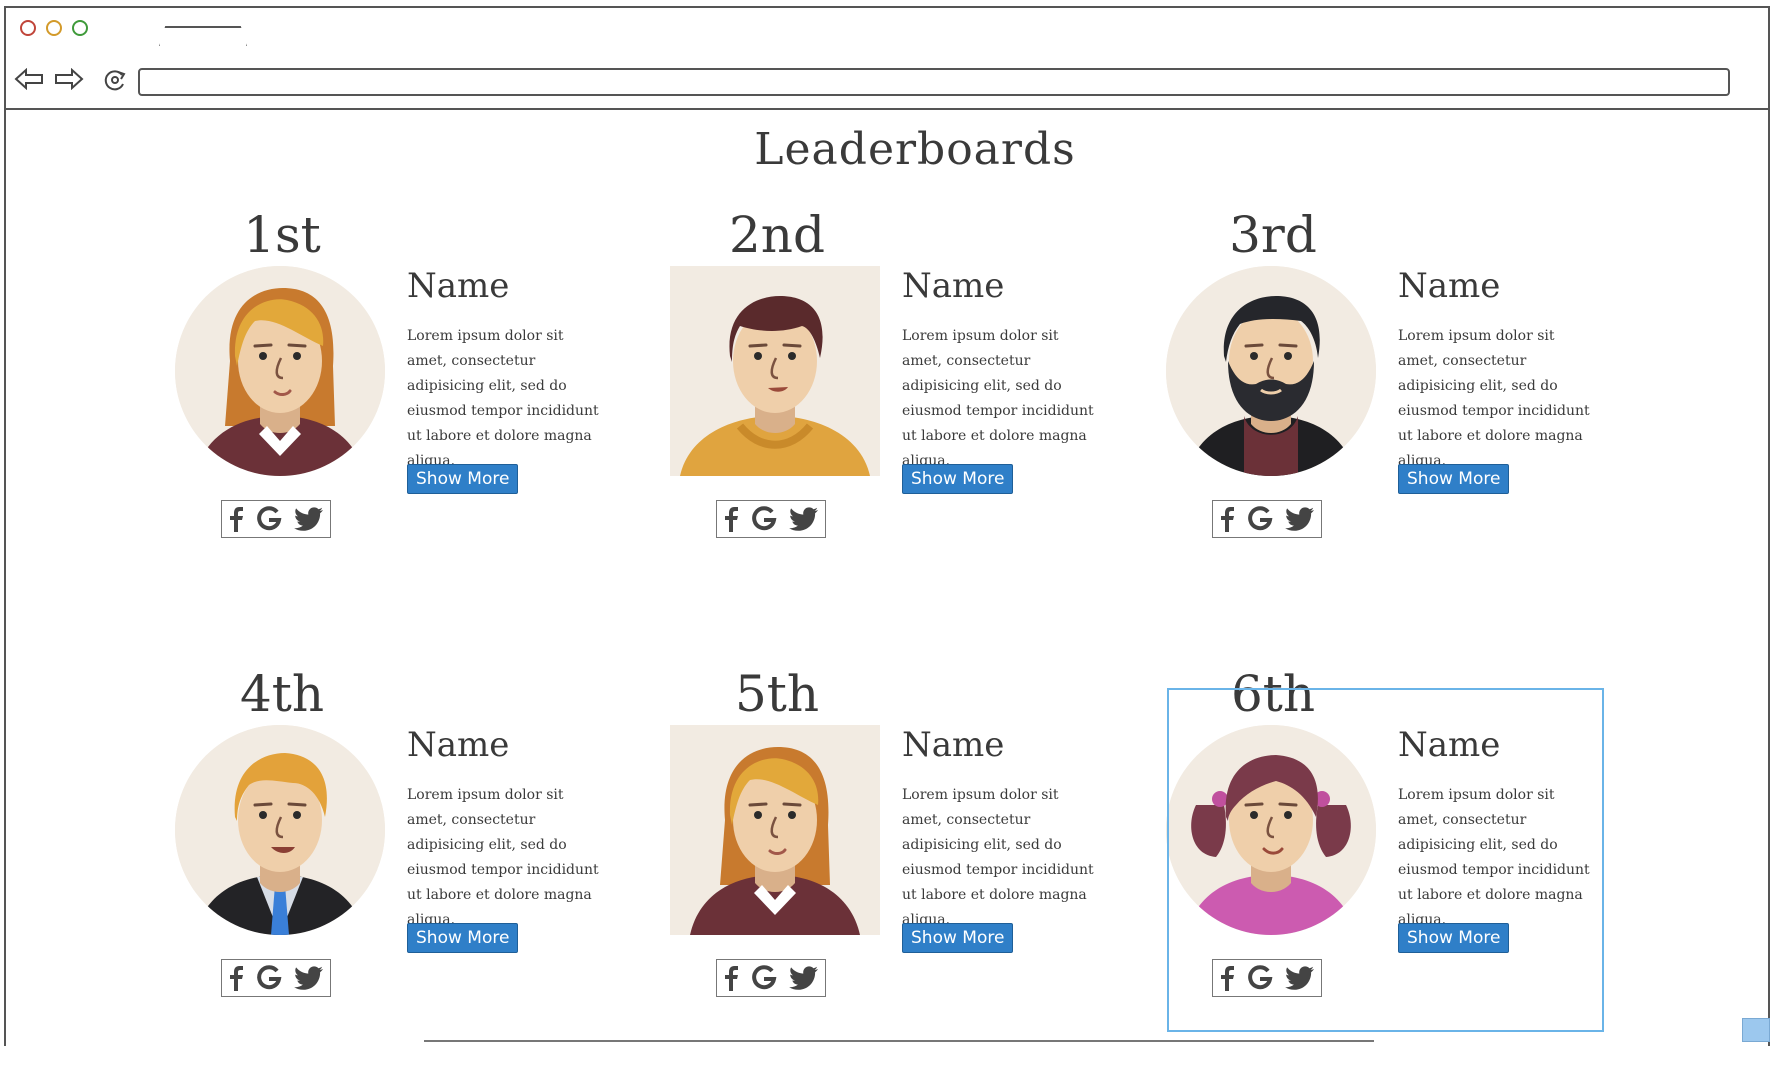  What do you see at coordinates (915, 149) in the screenshot?
I see `page-title: Leaderboards` at bounding box center [915, 149].